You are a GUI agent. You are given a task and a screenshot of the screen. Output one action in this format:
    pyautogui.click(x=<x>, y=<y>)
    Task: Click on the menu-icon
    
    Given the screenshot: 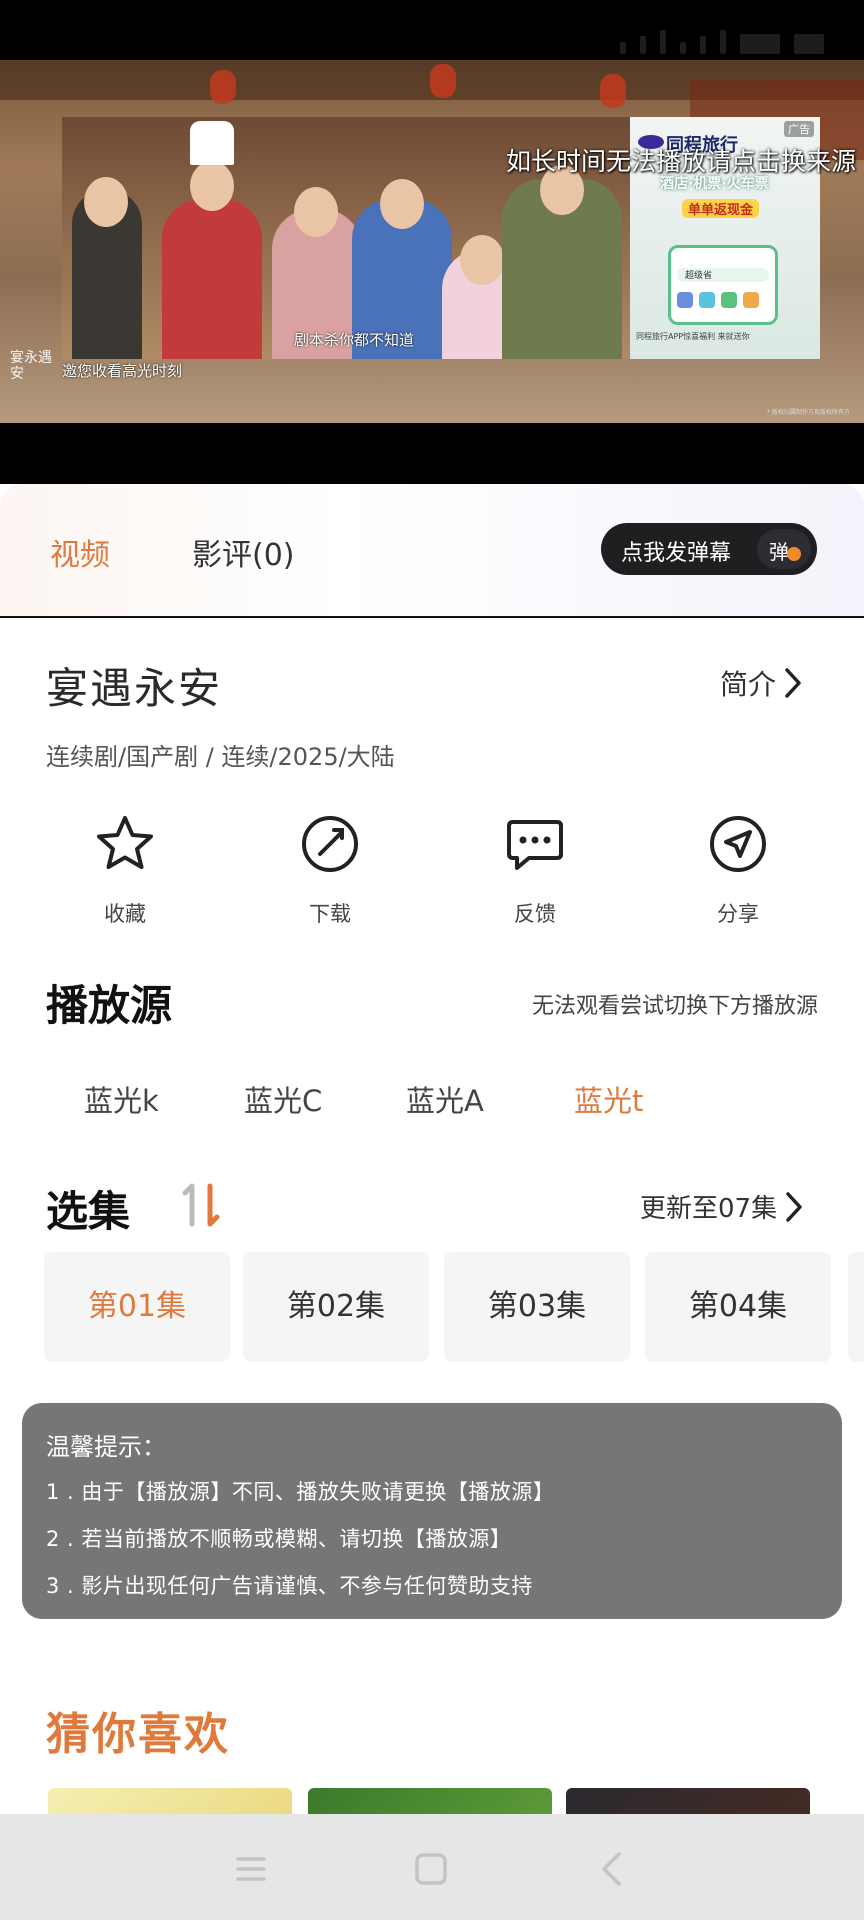 What is the action you would take?
    pyautogui.click(x=251, y=1869)
    